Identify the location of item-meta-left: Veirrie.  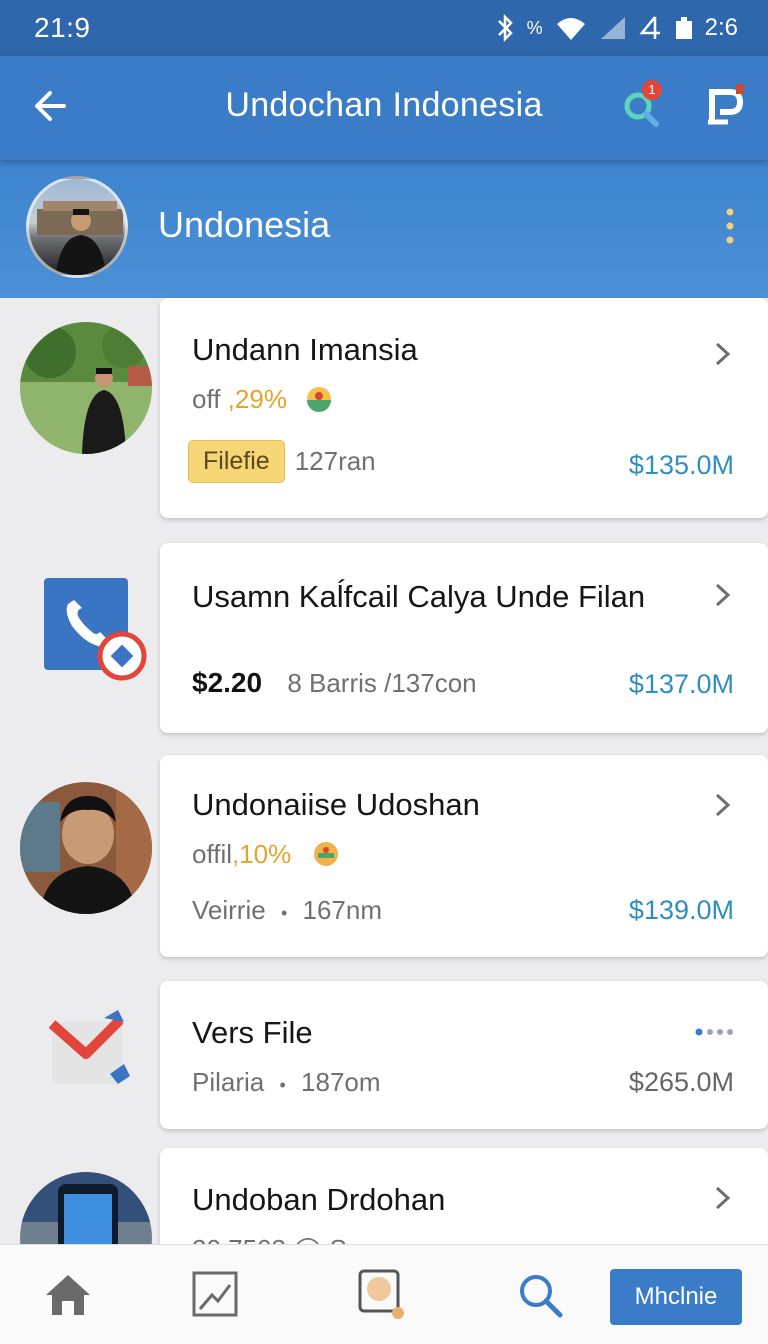
(229, 910).